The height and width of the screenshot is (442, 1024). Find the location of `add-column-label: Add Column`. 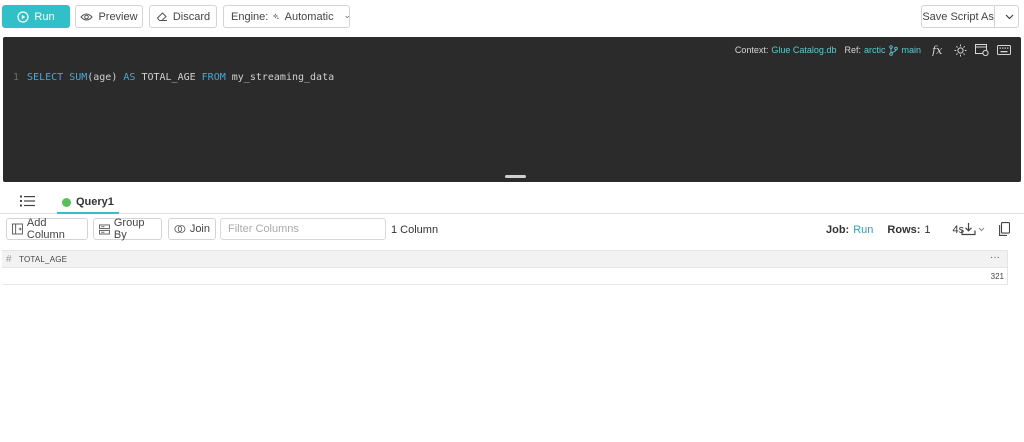

add-column-label: Add Column is located at coordinates (45, 229).